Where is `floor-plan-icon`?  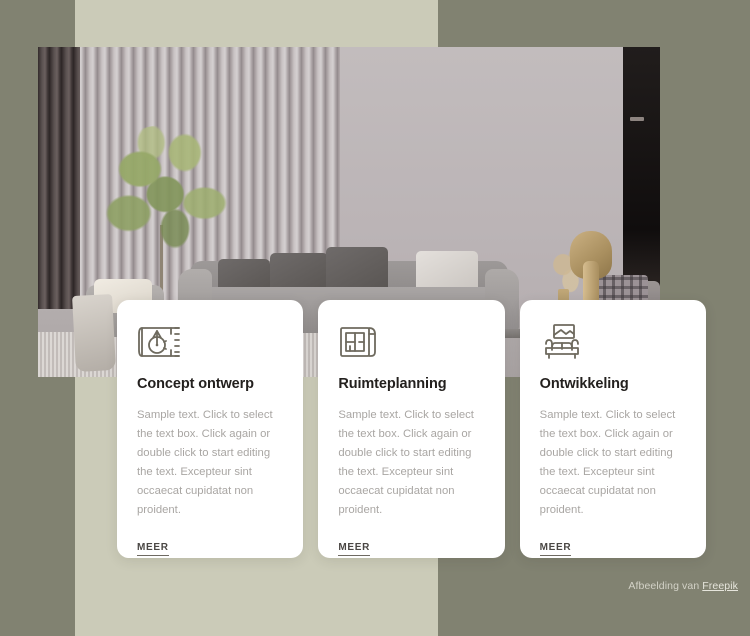 floor-plan-icon is located at coordinates (411, 342).